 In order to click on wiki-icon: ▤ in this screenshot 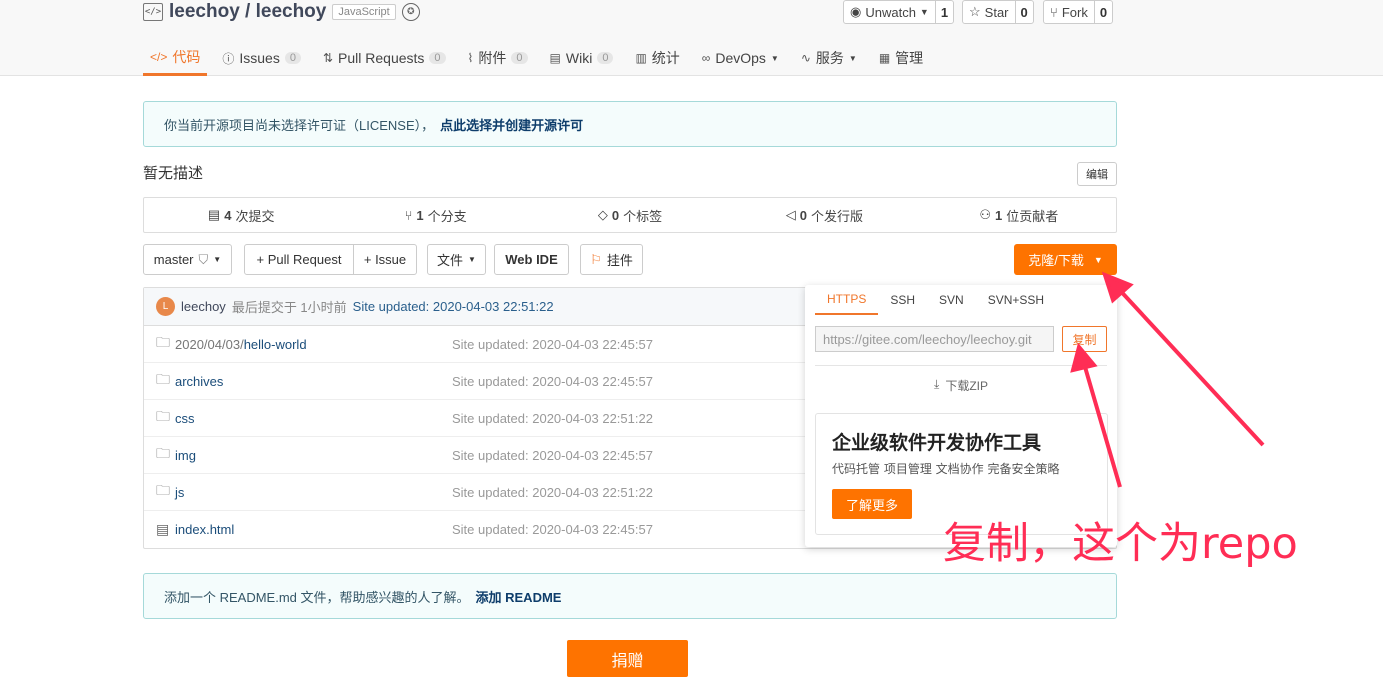, I will do `click(555, 58)`.